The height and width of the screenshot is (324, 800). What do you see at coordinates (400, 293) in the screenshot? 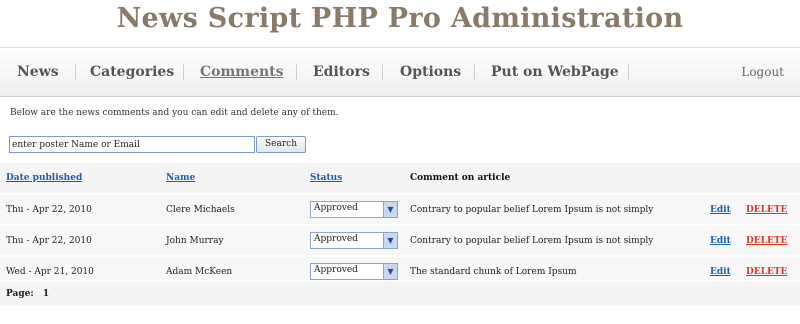
I see `pagination: Page: 1` at bounding box center [400, 293].